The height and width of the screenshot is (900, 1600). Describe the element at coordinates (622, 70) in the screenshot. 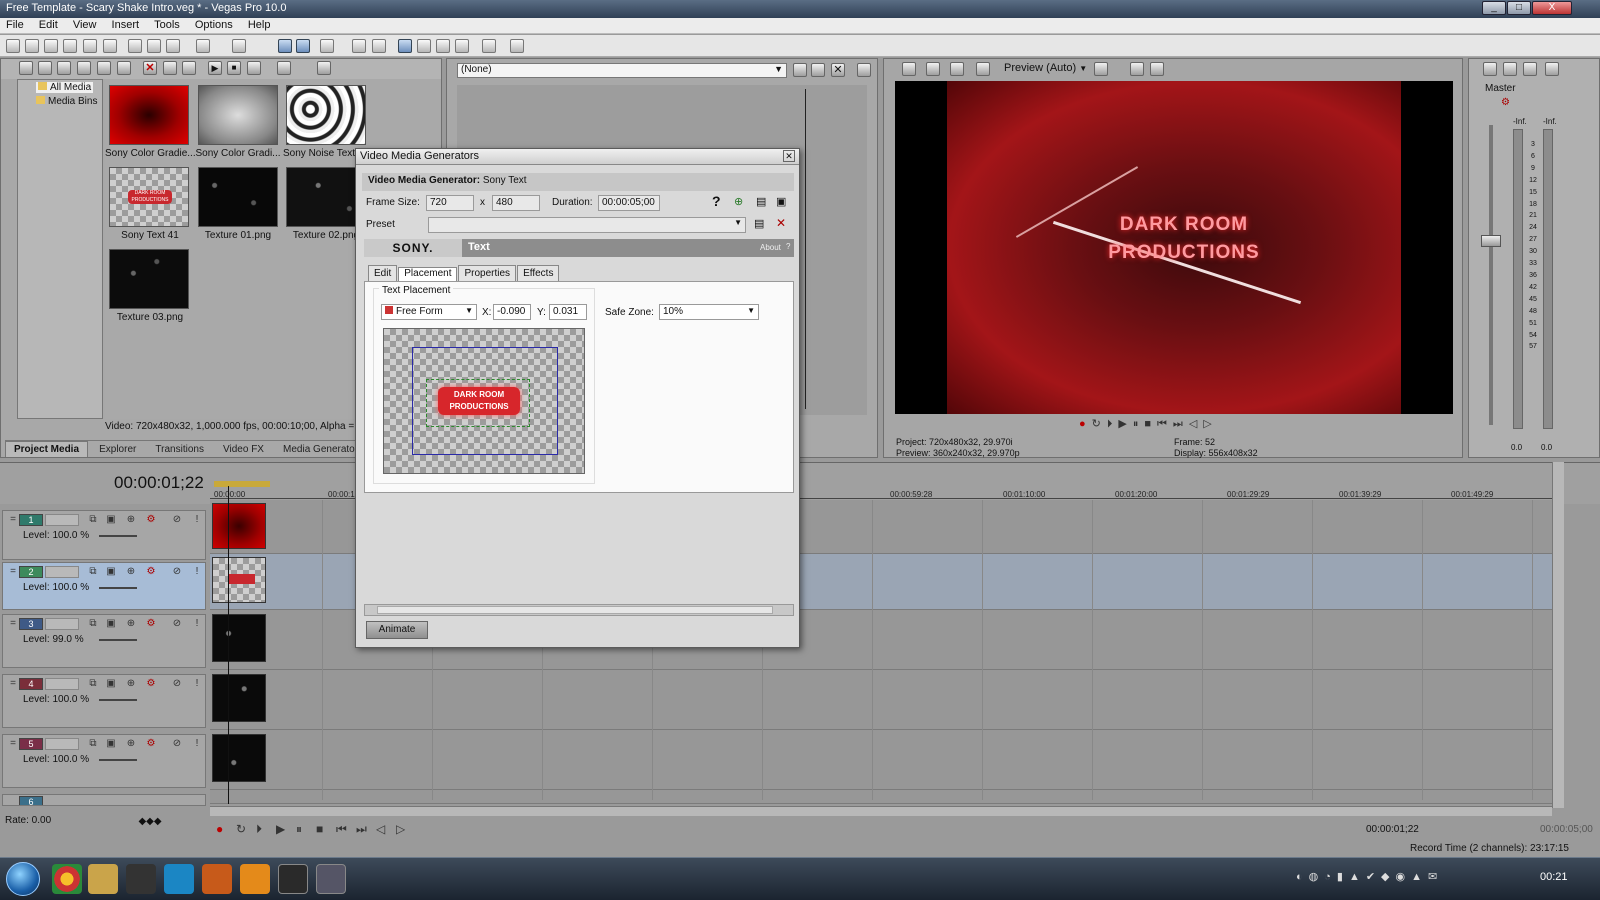

I see `trimmer-dropdown: (None) ▼` at that location.